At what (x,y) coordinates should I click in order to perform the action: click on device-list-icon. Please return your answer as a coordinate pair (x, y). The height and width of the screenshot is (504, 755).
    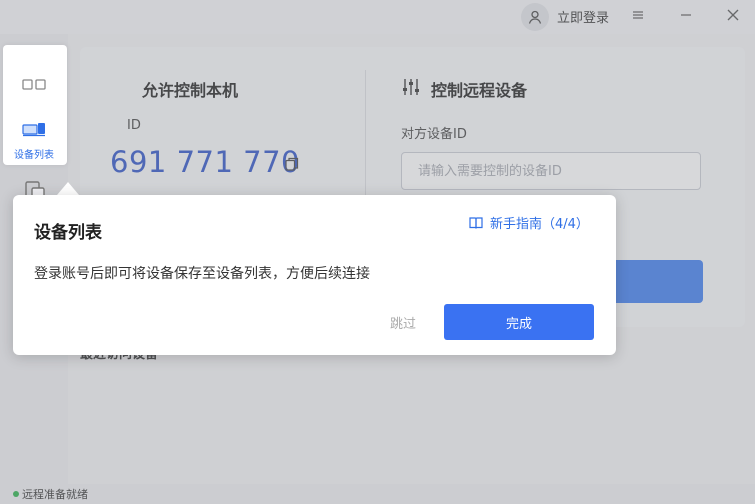
    Looking at the image, I should click on (34, 131).